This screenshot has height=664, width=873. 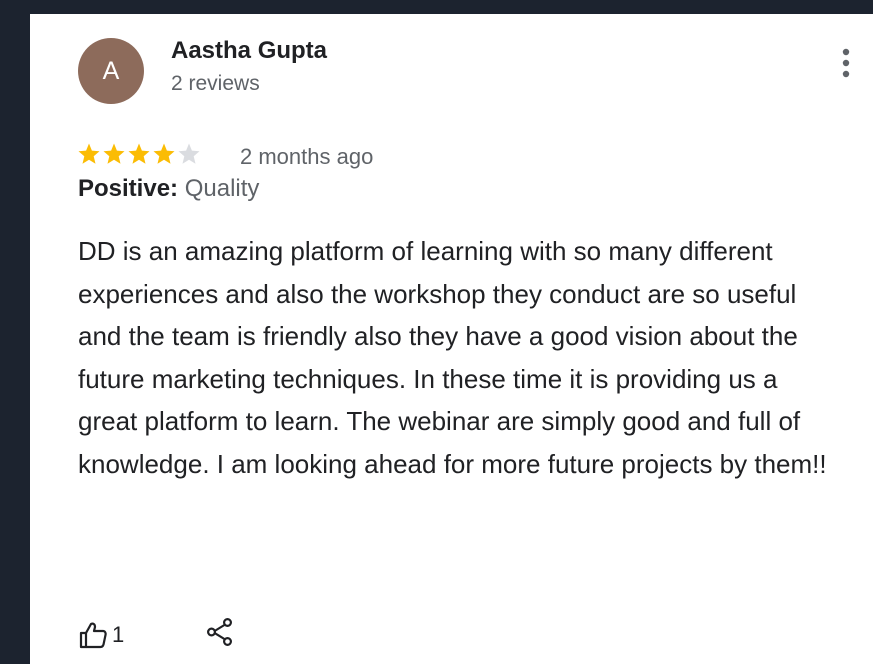 What do you see at coordinates (128, 188) in the screenshot?
I see `positive-label: Positive:` at bounding box center [128, 188].